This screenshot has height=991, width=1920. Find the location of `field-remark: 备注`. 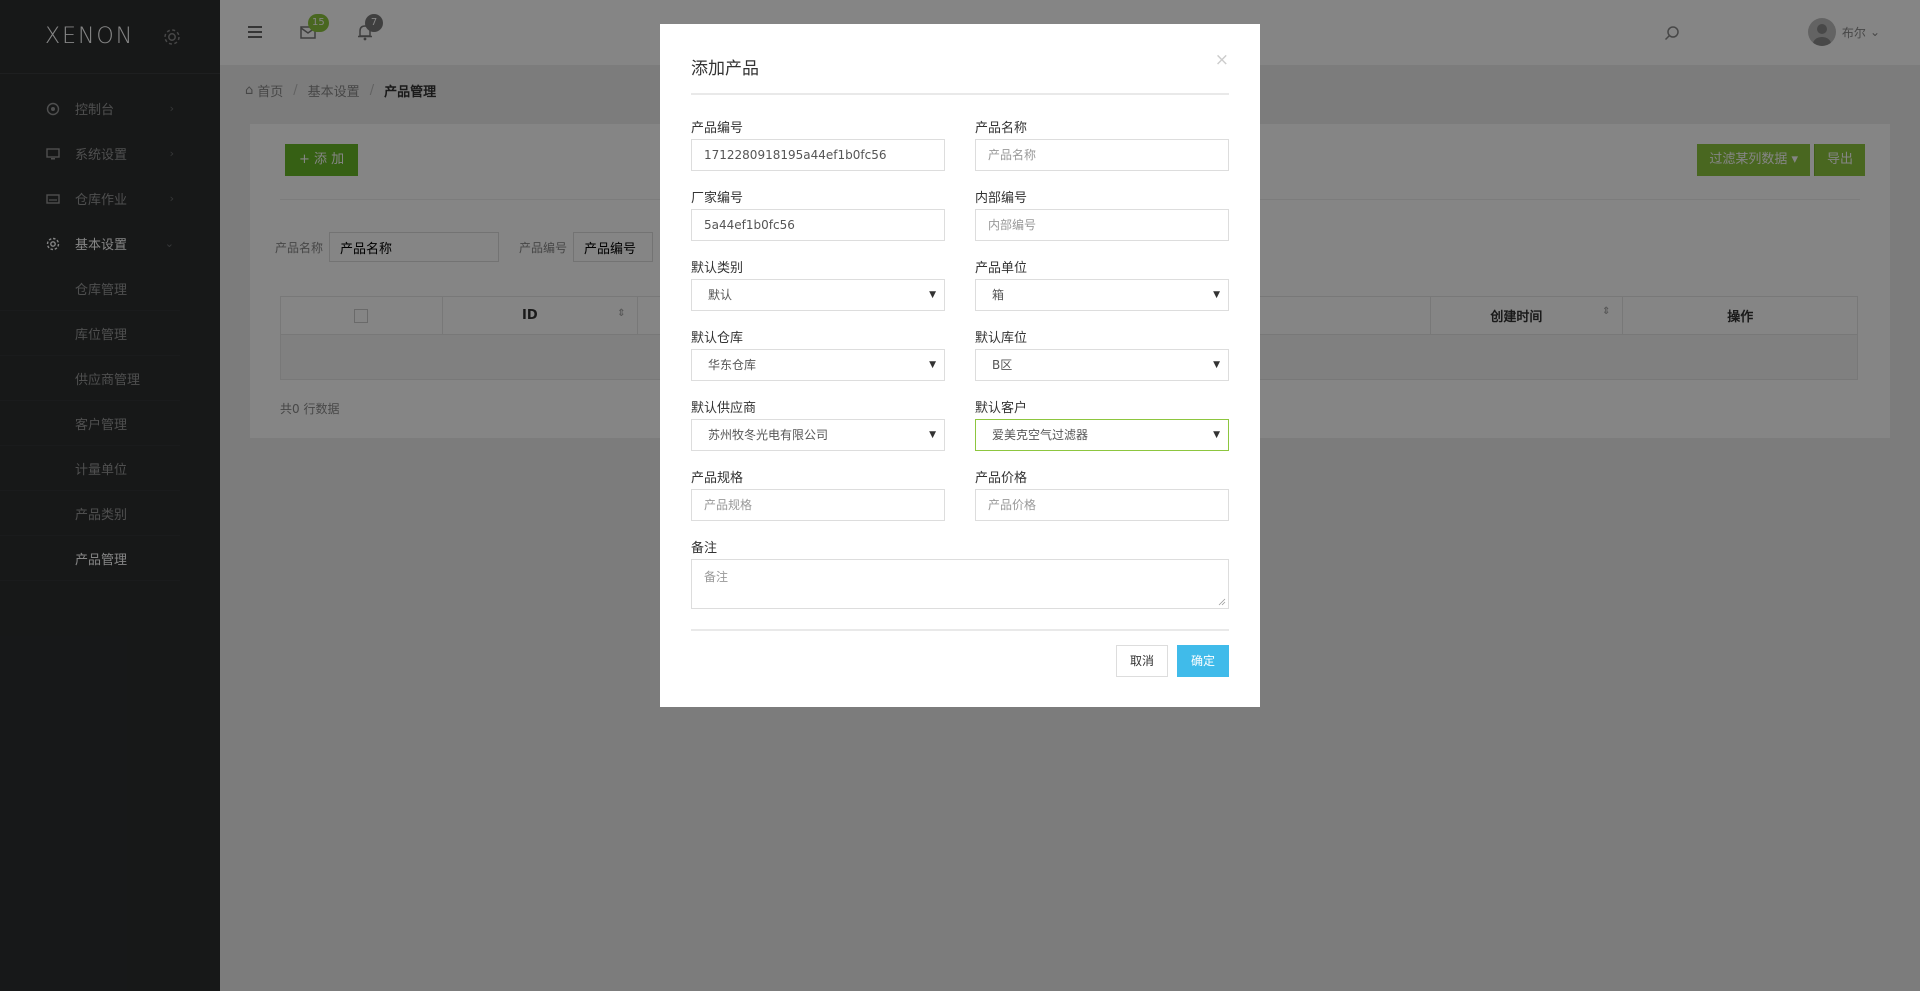

field-remark: 备注 is located at coordinates (818, 548).